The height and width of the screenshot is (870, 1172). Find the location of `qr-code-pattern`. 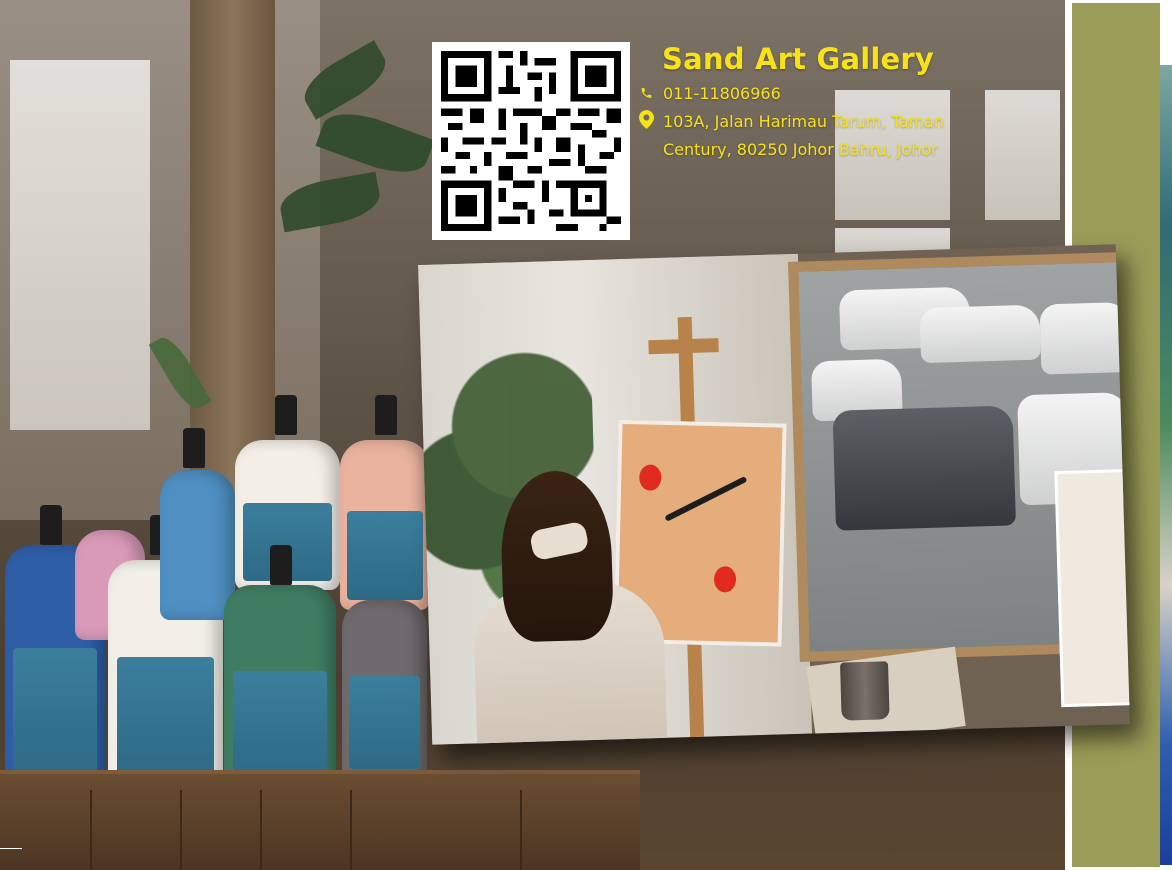

qr-code-pattern is located at coordinates (531, 141).